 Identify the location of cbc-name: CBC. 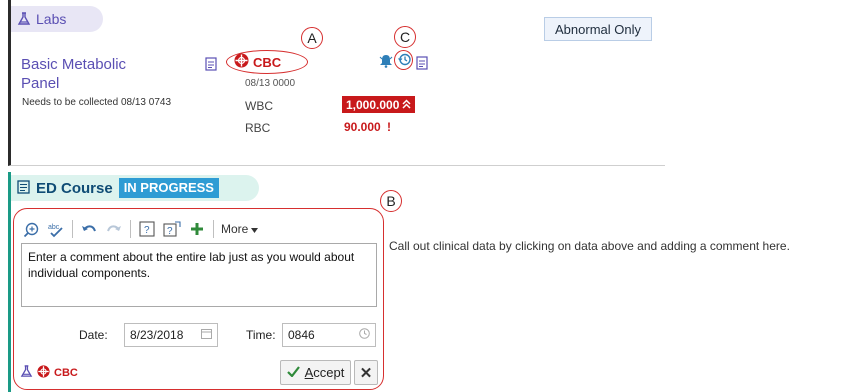
(267, 62).